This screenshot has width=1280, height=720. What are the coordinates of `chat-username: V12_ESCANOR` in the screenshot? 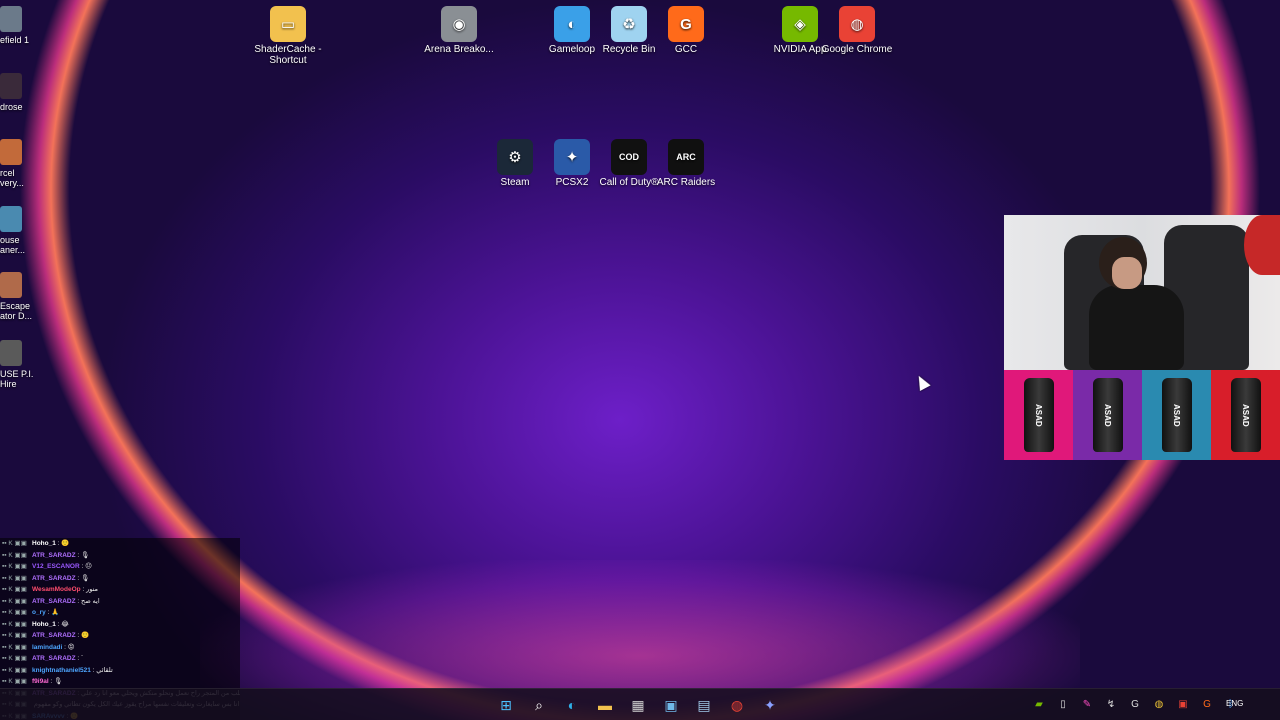 It's located at (56, 566).